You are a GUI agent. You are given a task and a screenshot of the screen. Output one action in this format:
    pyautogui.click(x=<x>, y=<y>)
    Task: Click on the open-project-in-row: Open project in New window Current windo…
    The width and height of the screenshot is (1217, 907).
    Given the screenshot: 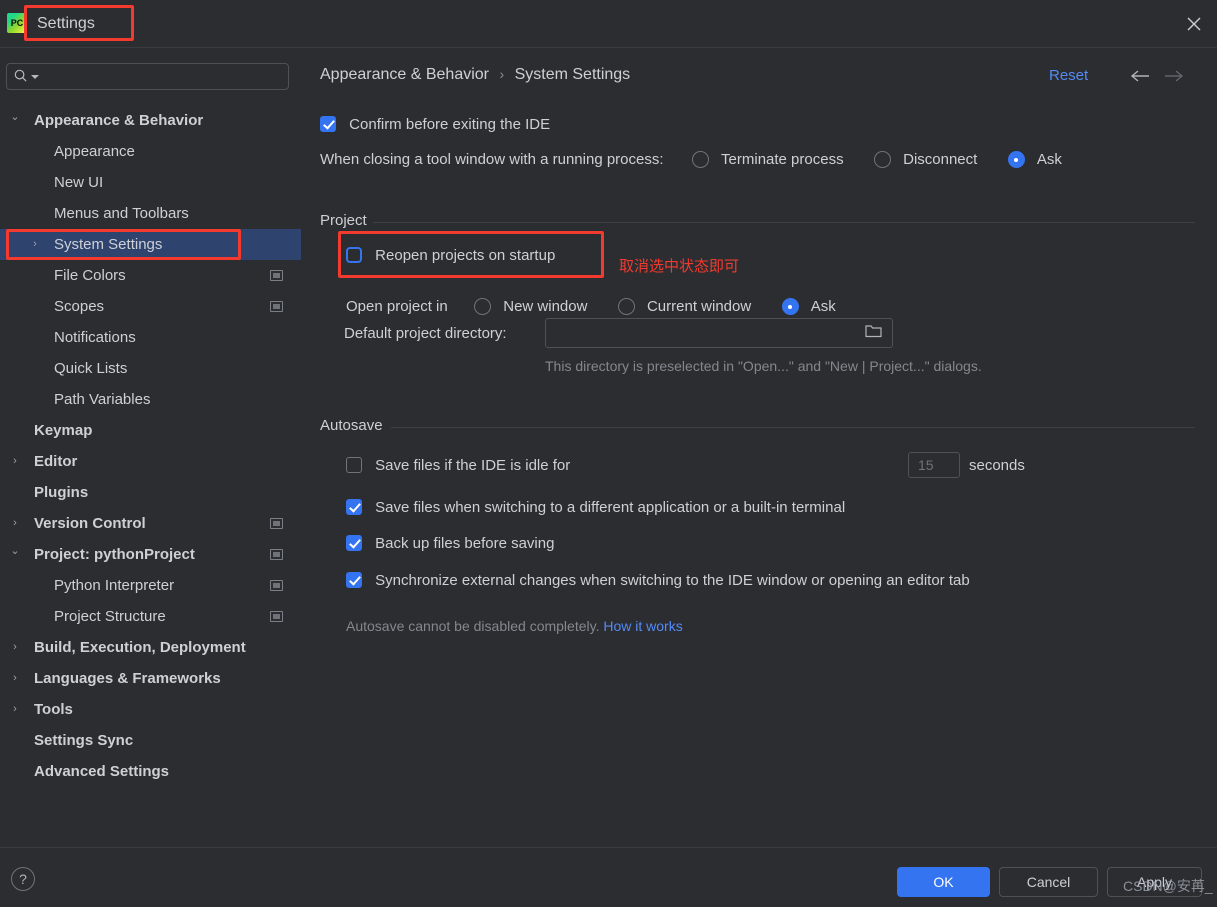 What is the action you would take?
    pyautogui.click(x=591, y=306)
    